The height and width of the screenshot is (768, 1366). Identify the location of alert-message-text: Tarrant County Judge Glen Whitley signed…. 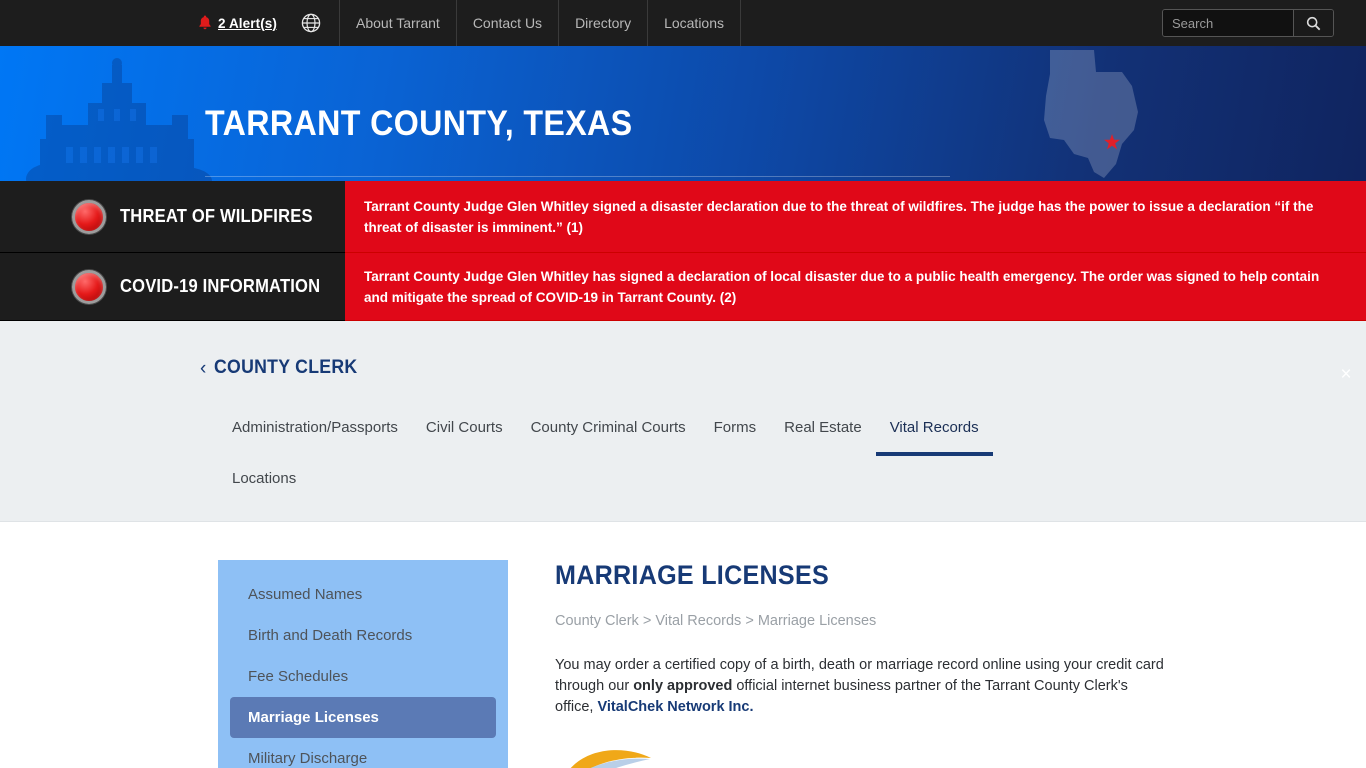
(839, 216).